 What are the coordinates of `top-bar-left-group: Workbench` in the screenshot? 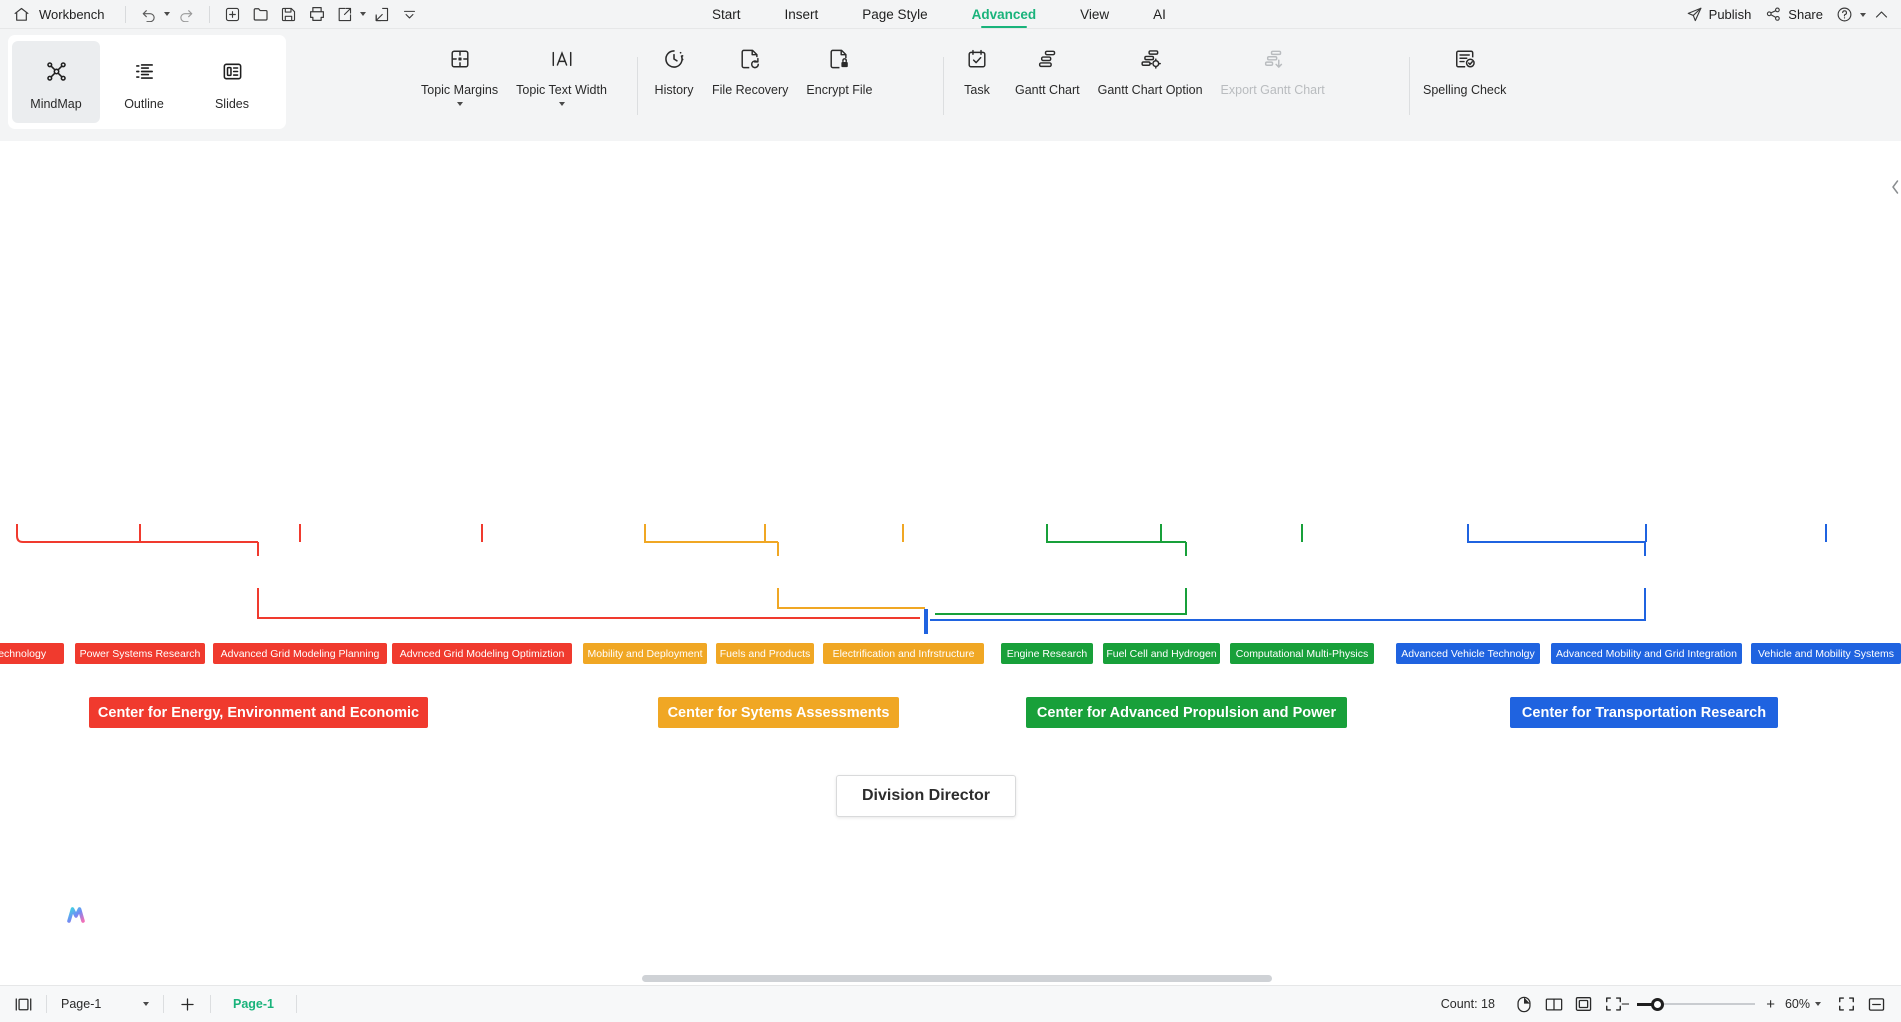 It's located at (212, 14).